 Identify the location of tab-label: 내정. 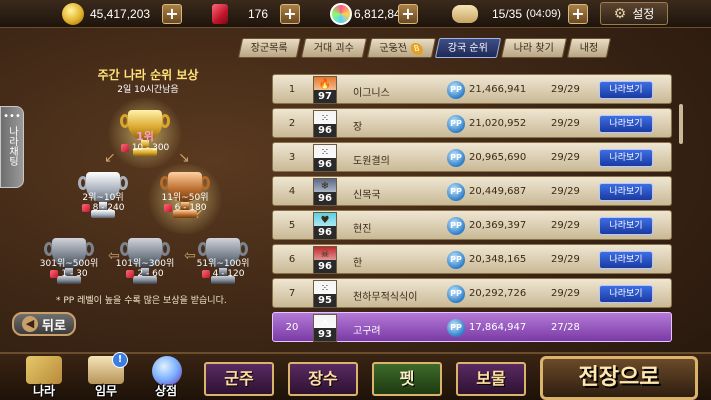
(589, 48).